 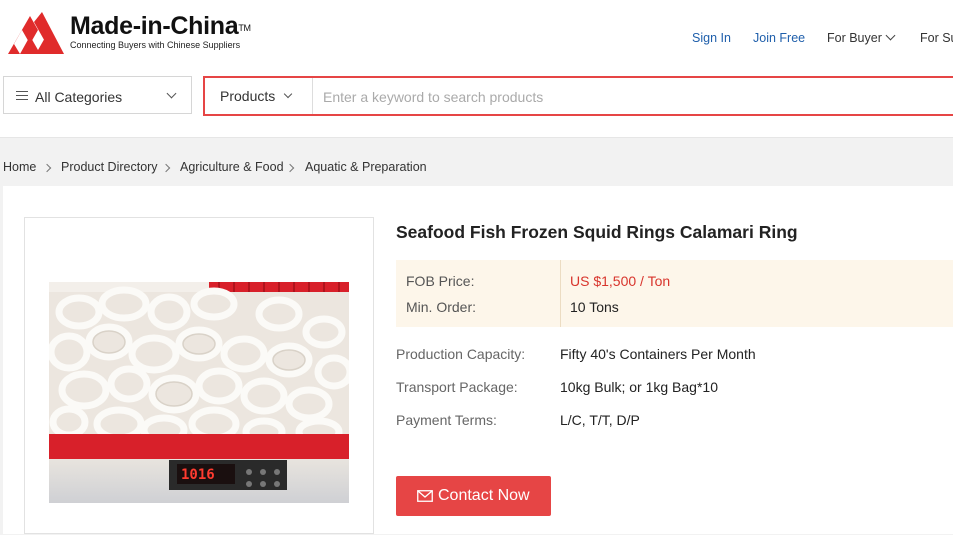 What do you see at coordinates (461, 354) in the screenshot?
I see `production-capacity-label: Production Capacity:` at bounding box center [461, 354].